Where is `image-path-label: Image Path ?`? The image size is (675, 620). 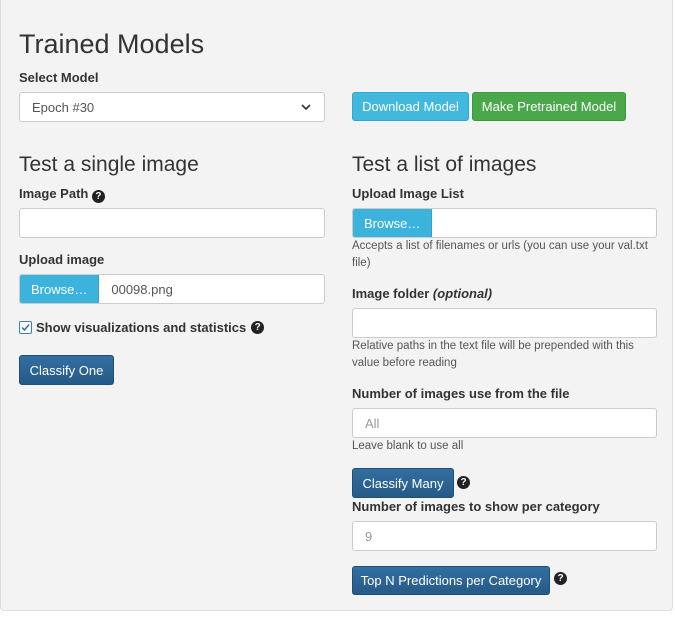 image-path-label: Image Path ? is located at coordinates (62, 194).